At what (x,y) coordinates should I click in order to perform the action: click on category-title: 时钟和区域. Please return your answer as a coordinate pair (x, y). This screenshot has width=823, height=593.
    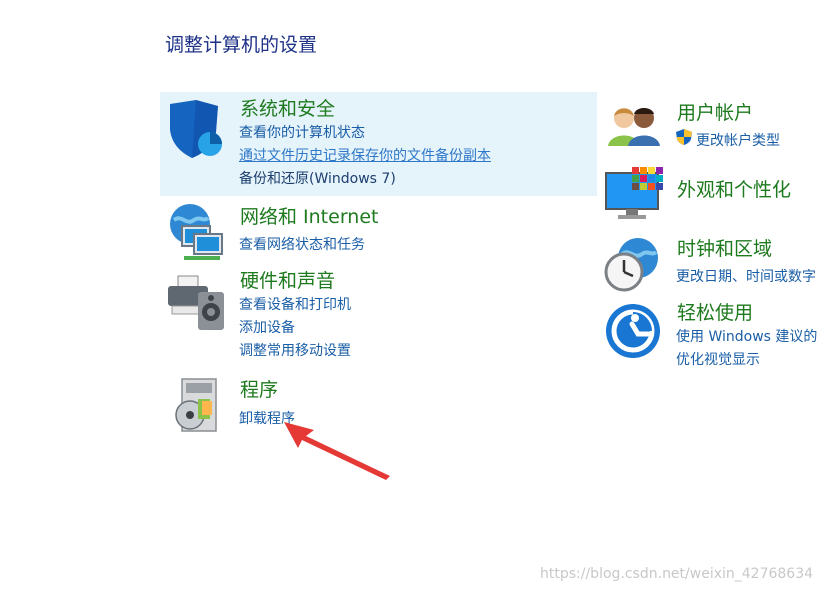
    Looking at the image, I should click on (724, 247).